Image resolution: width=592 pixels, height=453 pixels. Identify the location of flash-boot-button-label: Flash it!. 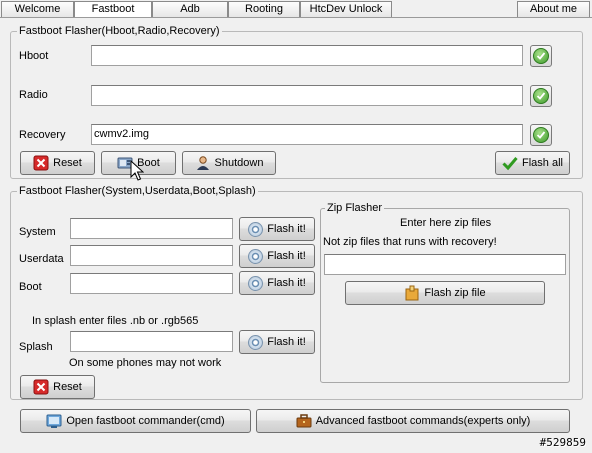
(286, 283).